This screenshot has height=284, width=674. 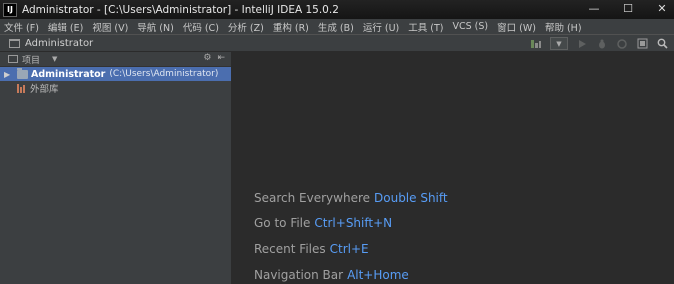 I want to click on tree-root-path: (C:\Users\Administrator), so click(x=164, y=74).